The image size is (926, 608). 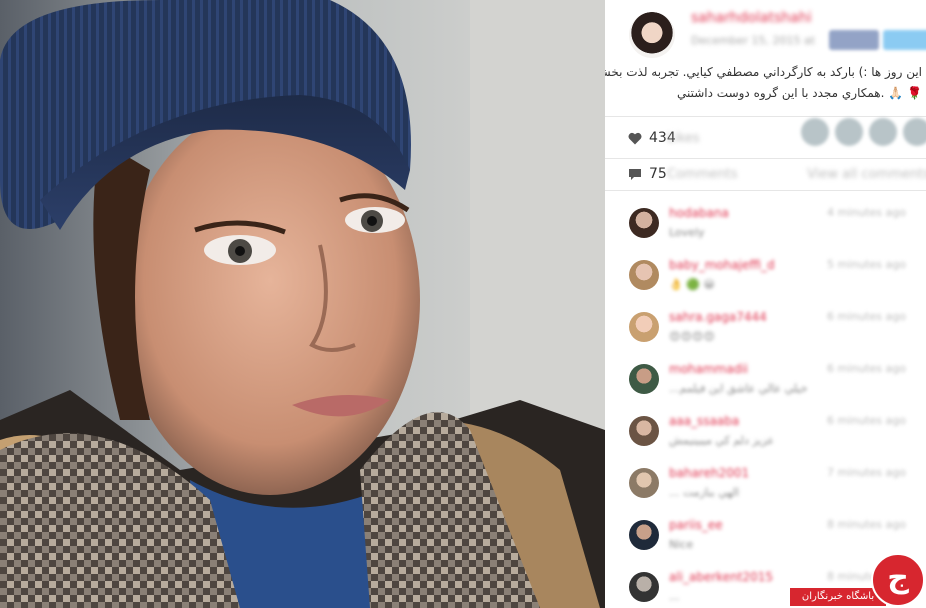 I want to click on comment-username: baby_mohajeffi_d, so click(x=722, y=265).